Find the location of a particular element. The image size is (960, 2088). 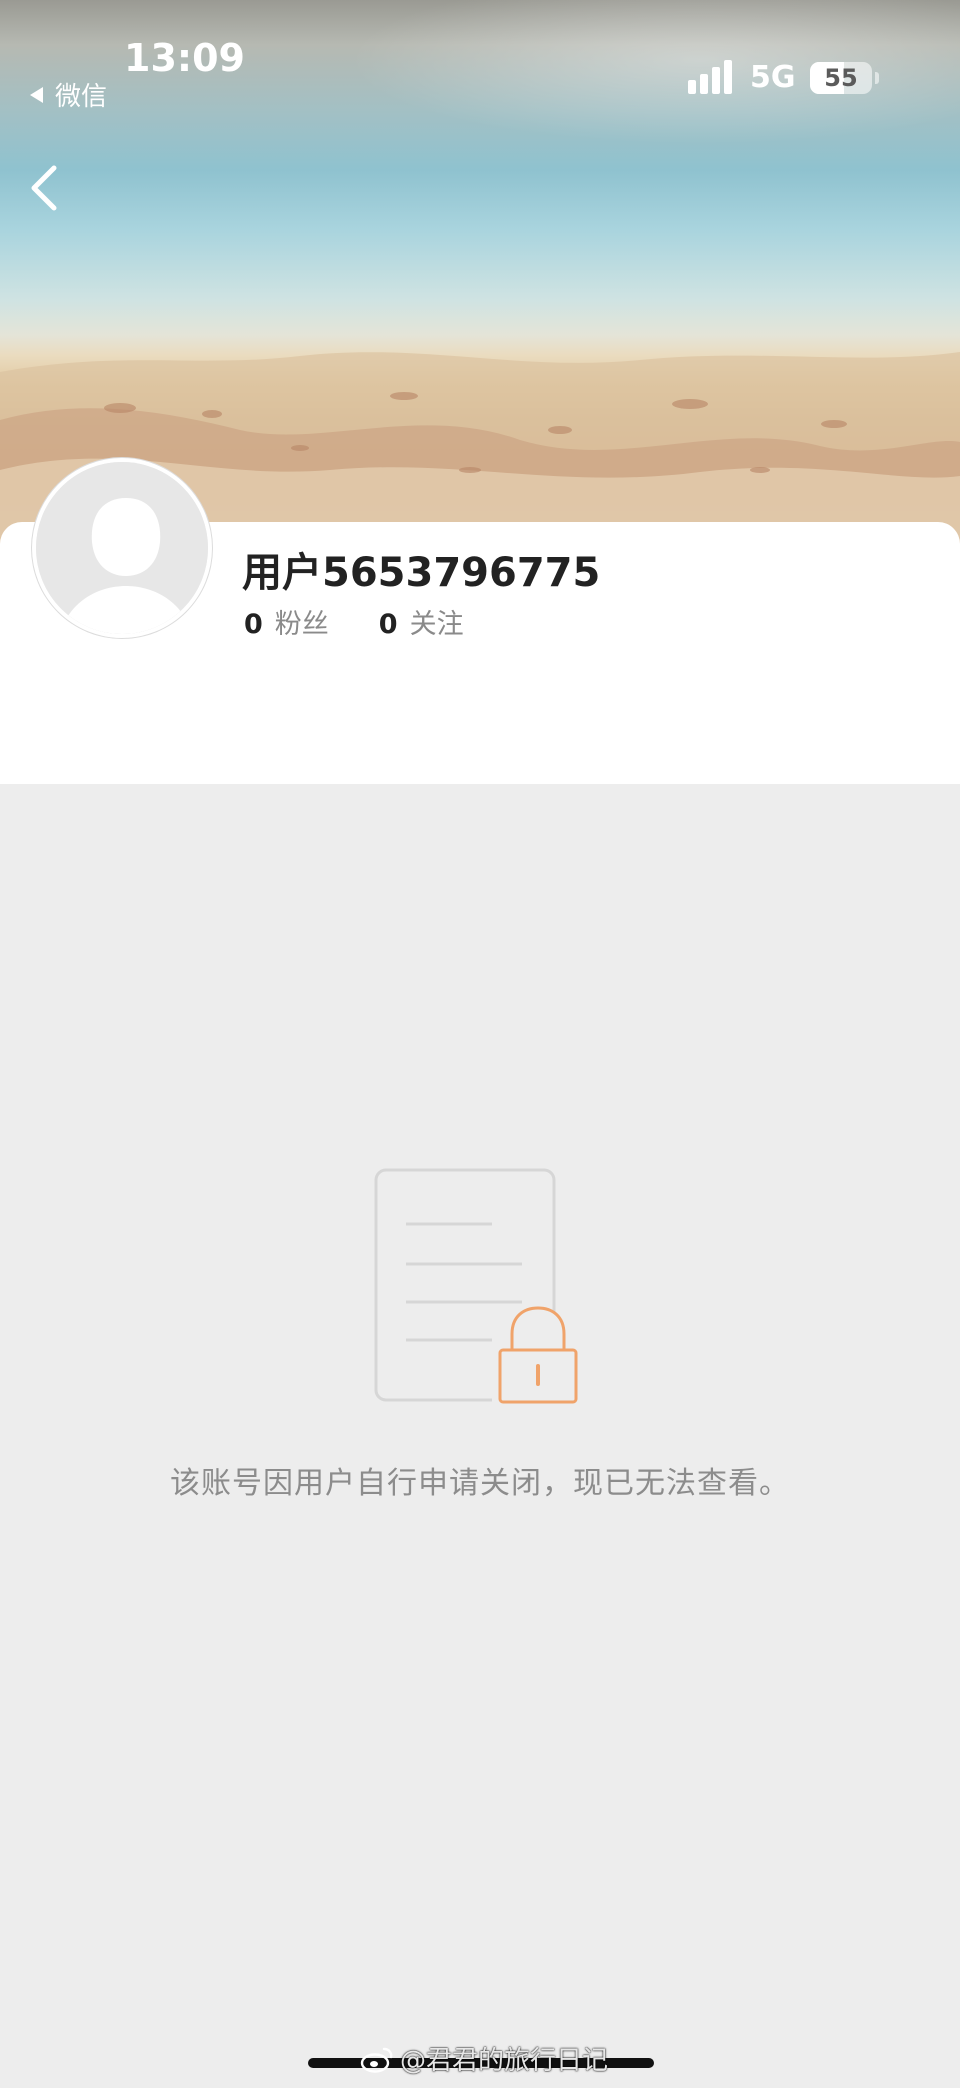

watermark: @君君的旅行日记 is located at coordinates (484, 2058).